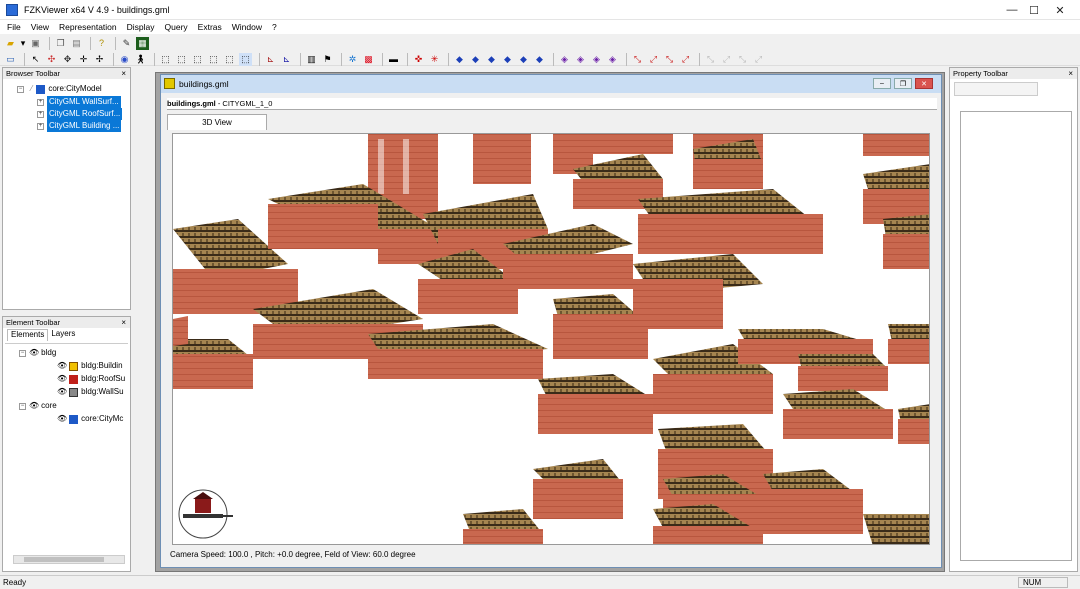  I want to click on tab-layers: Layers, so click(63, 335).